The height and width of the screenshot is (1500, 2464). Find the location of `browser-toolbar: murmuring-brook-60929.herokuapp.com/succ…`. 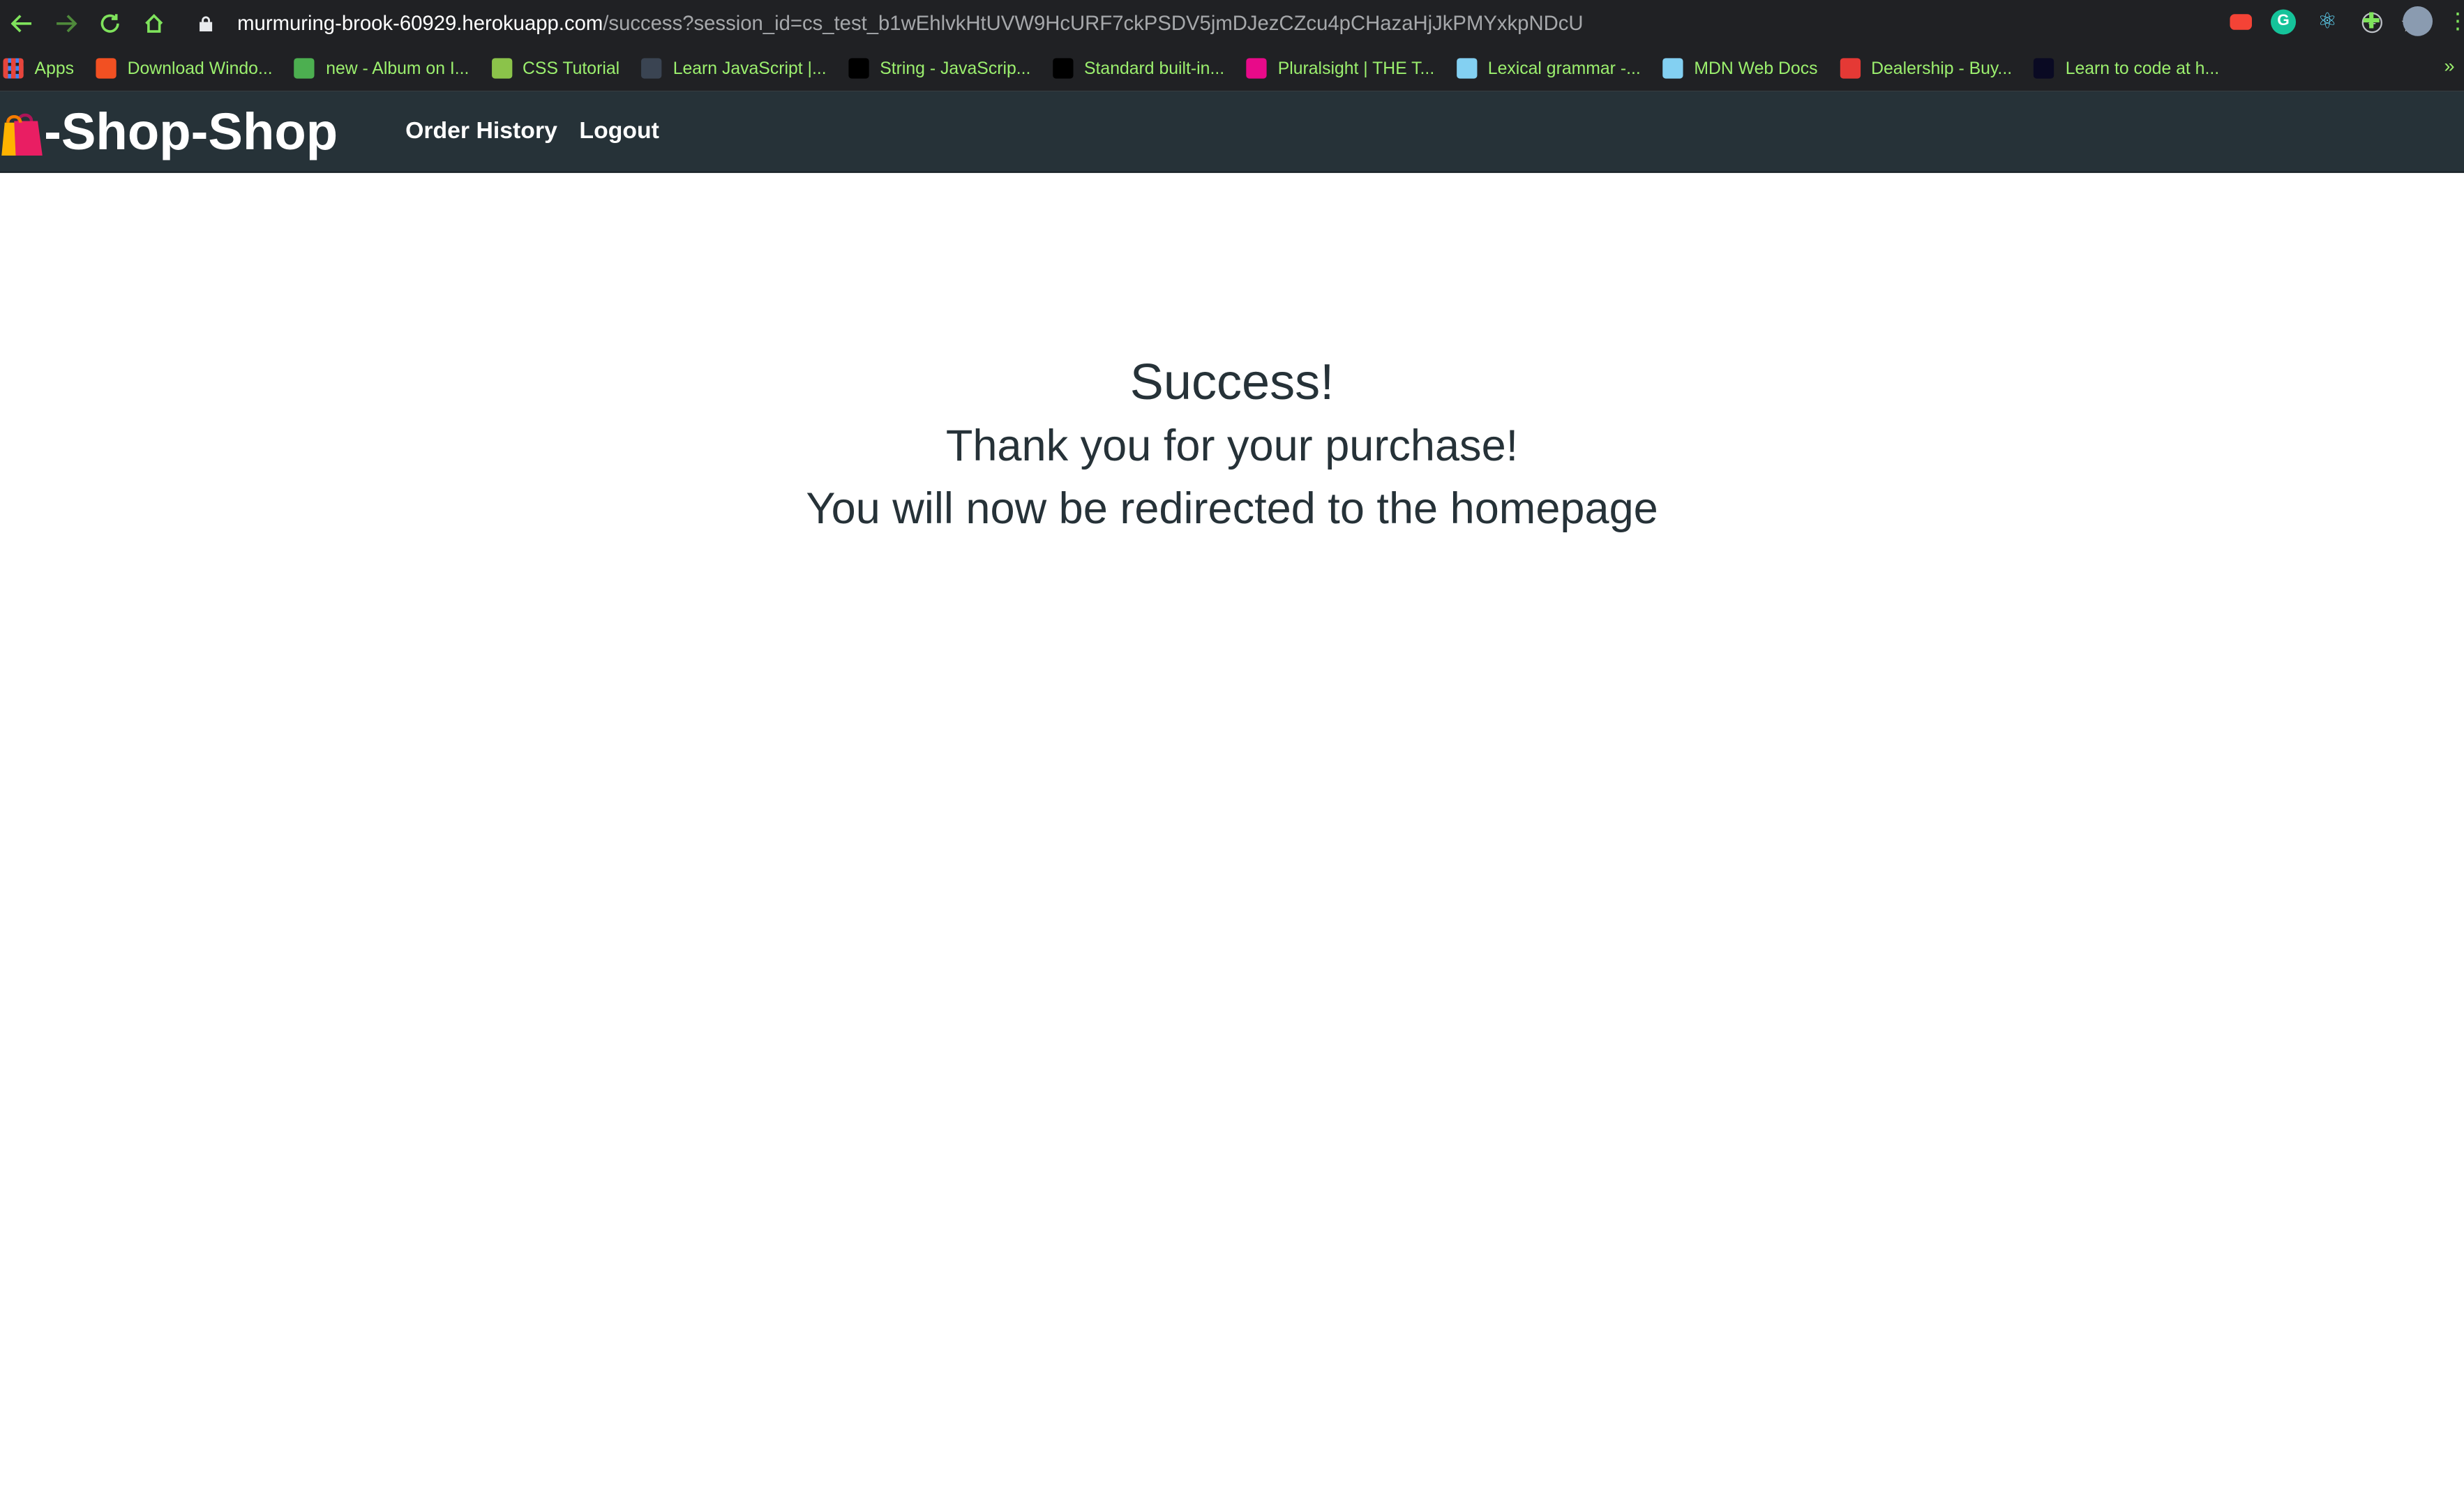

browser-toolbar: murmuring-brook-60929.herokuapp.com/succ… is located at coordinates (1232, 22).